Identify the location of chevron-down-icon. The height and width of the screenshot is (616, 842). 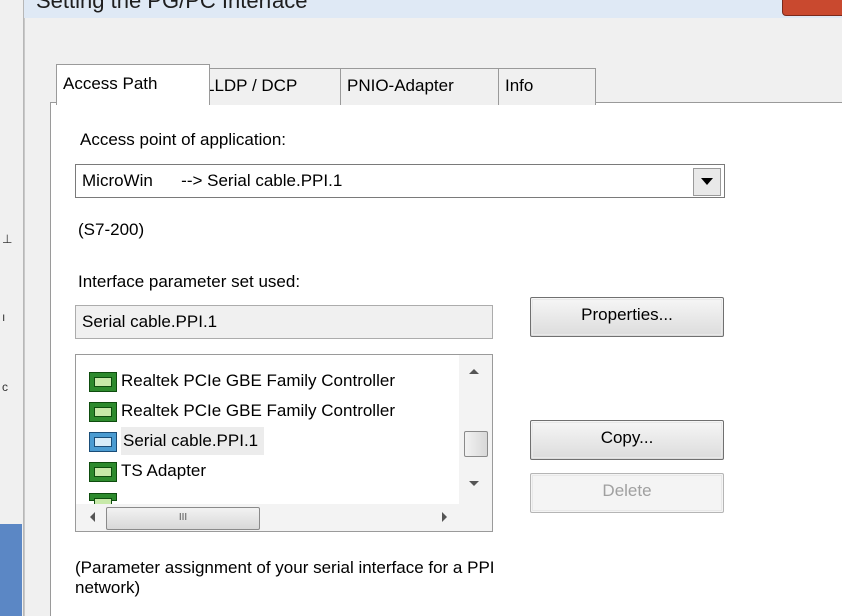
(707, 181).